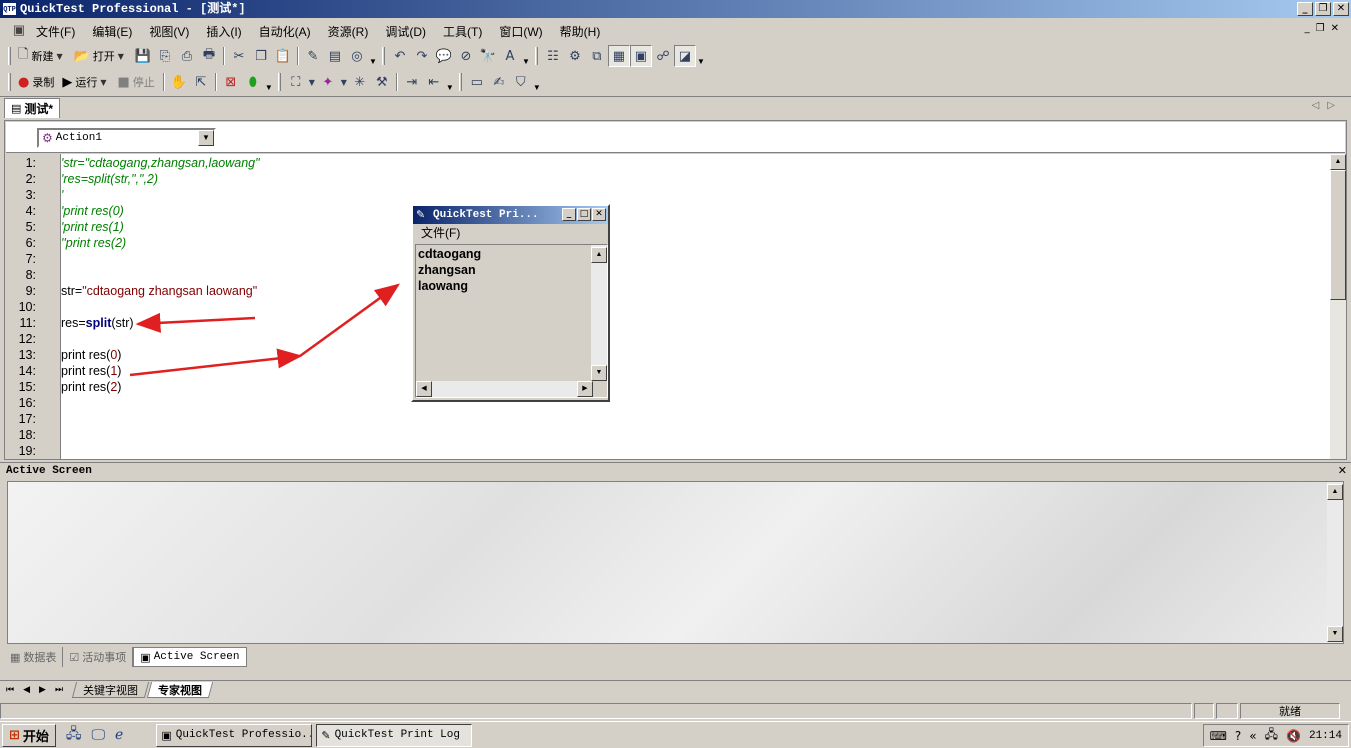 The height and width of the screenshot is (748, 1351). Describe the element at coordinates (462, 31) in the screenshot. I see `menu-tools: 工具(T)` at that location.